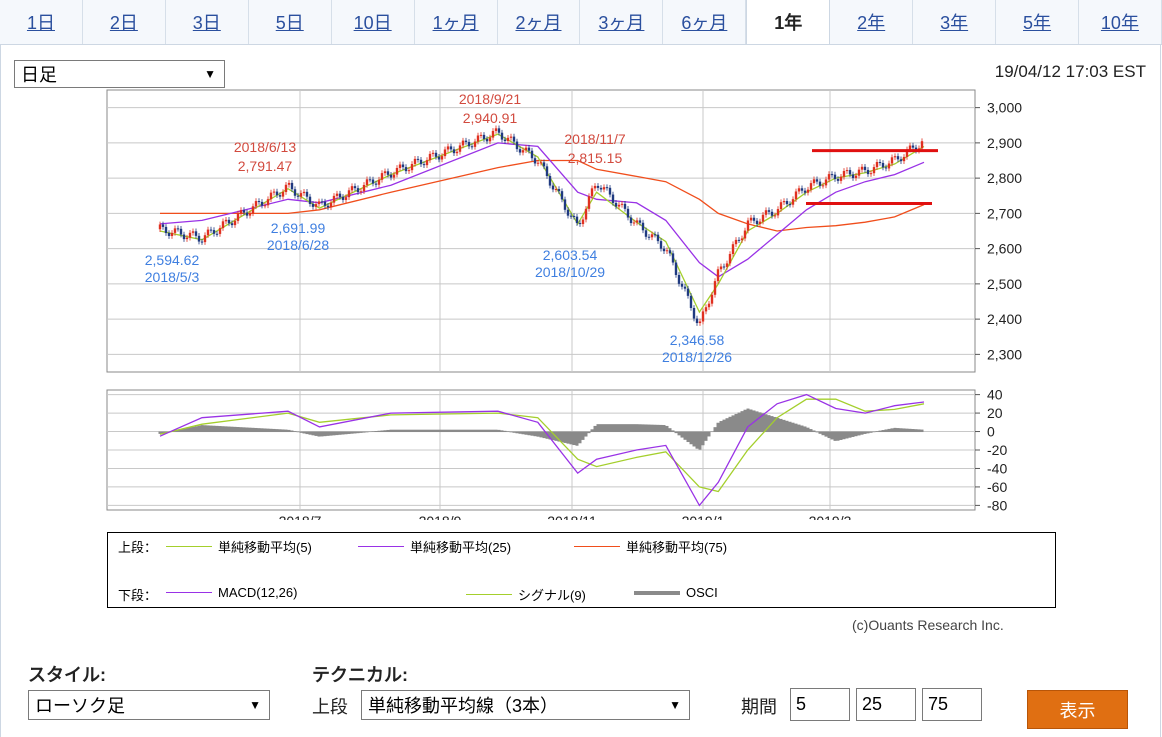 The height and width of the screenshot is (737, 1162). I want to click on style-select: ローソク足 ▼, so click(149, 705).